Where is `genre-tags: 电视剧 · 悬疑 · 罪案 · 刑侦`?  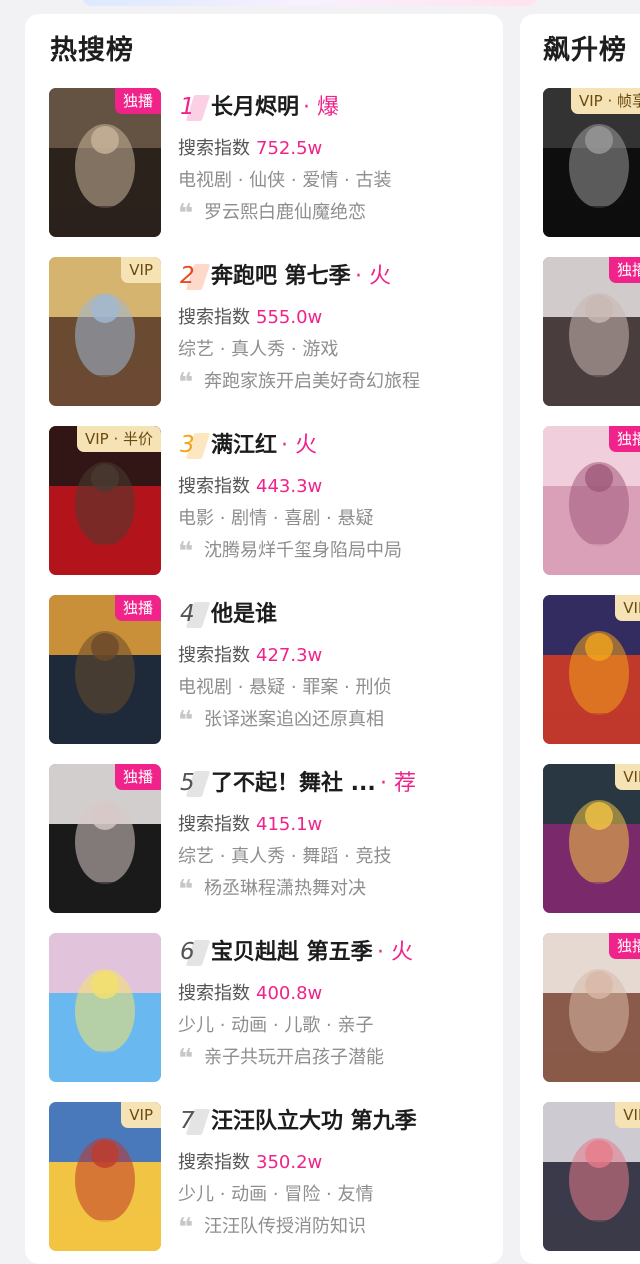 genre-tags: 电视剧 · 悬疑 · 罪案 · 刑侦 is located at coordinates (285, 687).